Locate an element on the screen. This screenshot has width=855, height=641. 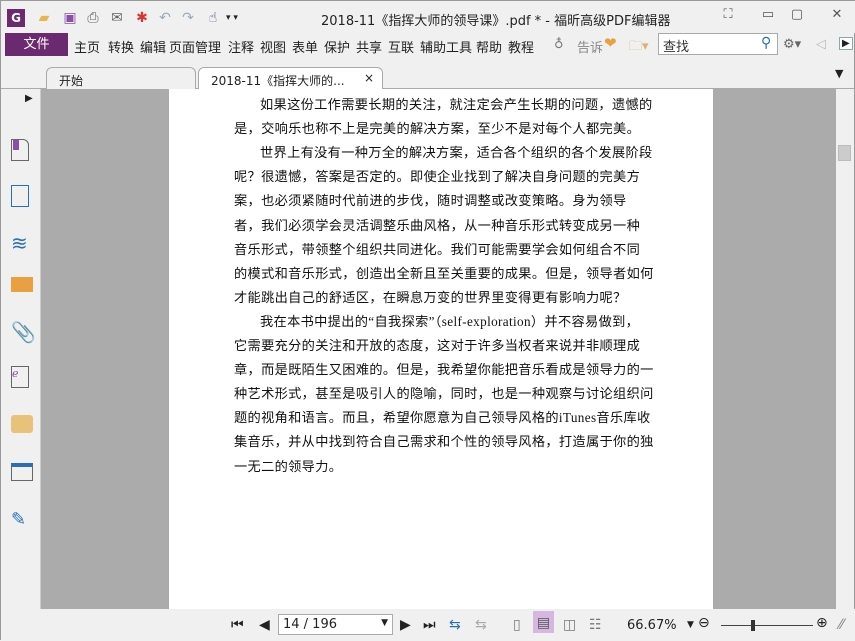
undo-icon: ↶ is located at coordinates (165, 18).